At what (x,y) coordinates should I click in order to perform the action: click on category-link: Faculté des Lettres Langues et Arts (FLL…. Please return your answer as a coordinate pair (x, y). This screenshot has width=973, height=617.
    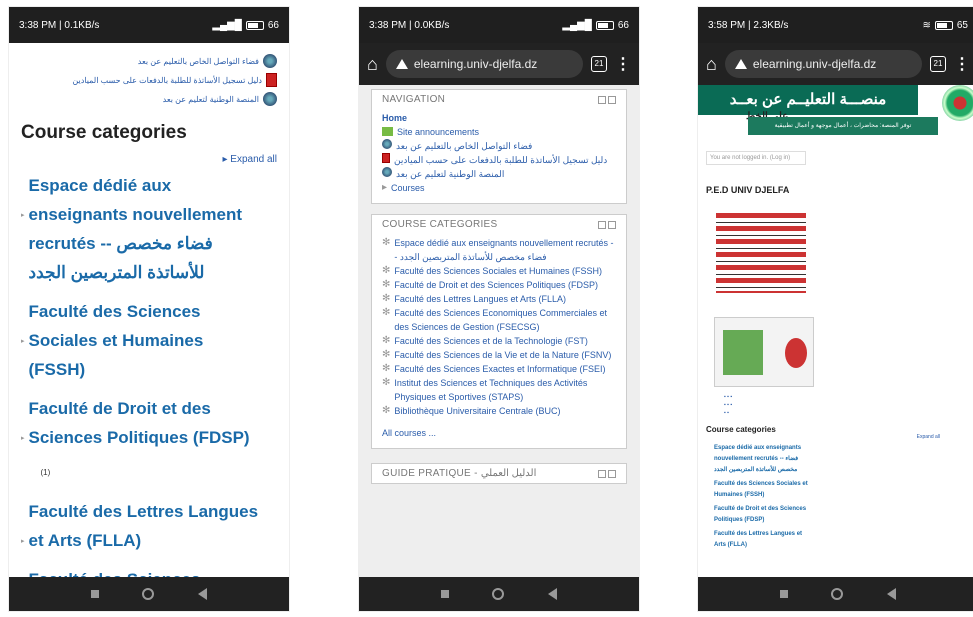
    Looking at the image, I should click on (764, 540).